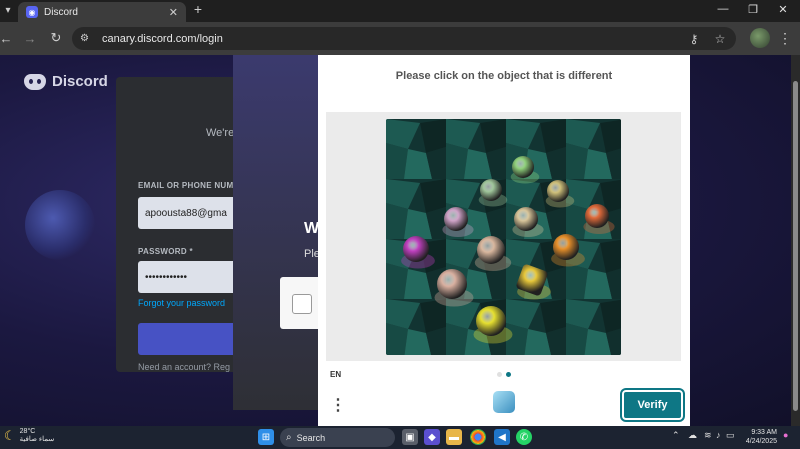 Image resolution: width=800 pixels, height=449 pixels. Describe the element at coordinates (432, 437) in the screenshot. I see `copilot-icon: ◆` at that location.